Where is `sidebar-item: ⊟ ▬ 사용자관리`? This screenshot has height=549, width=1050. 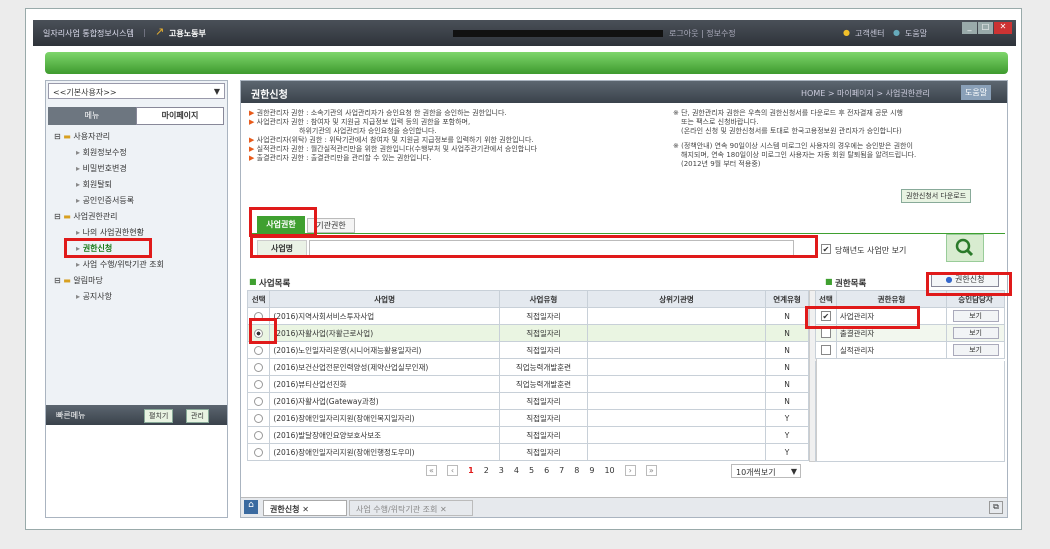 sidebar-item: ⊟ ▬ 사용자관리 is located at coordinates (139, 137).